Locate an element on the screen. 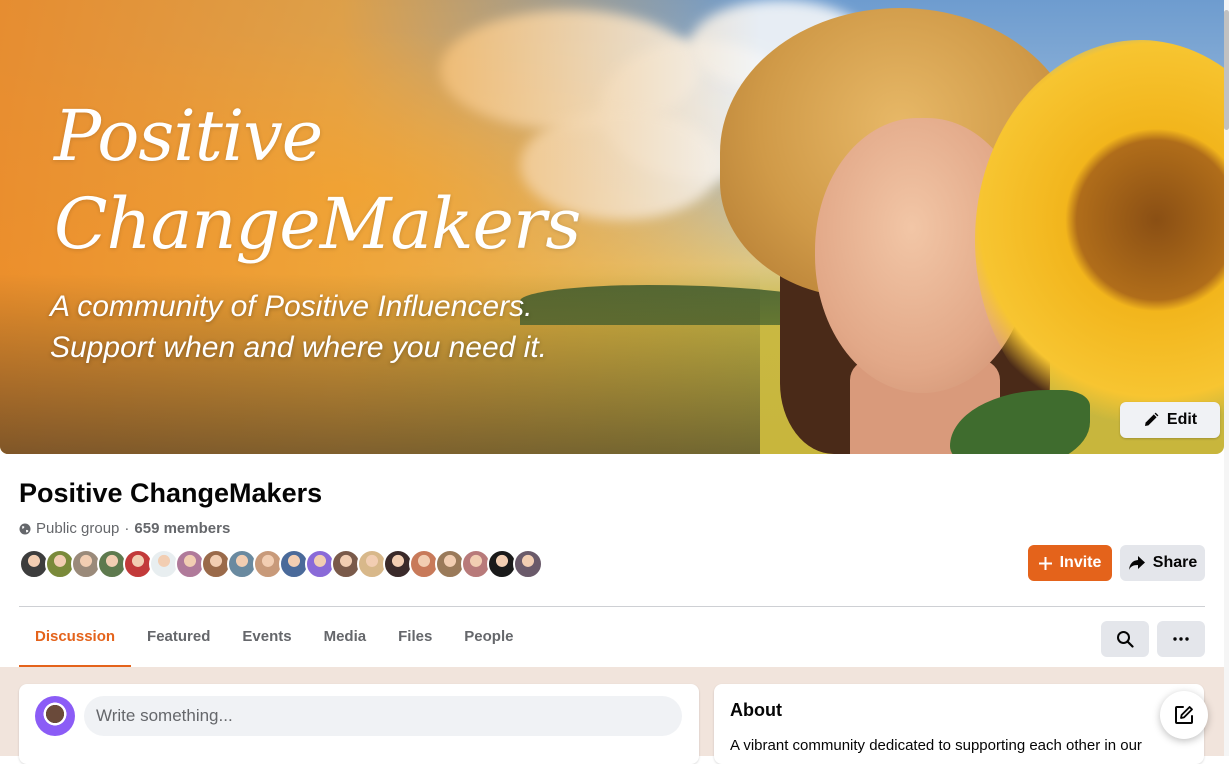 This screenshot has height=764, width=1229. page-scrollbar is located at coordinates (1226, 378).